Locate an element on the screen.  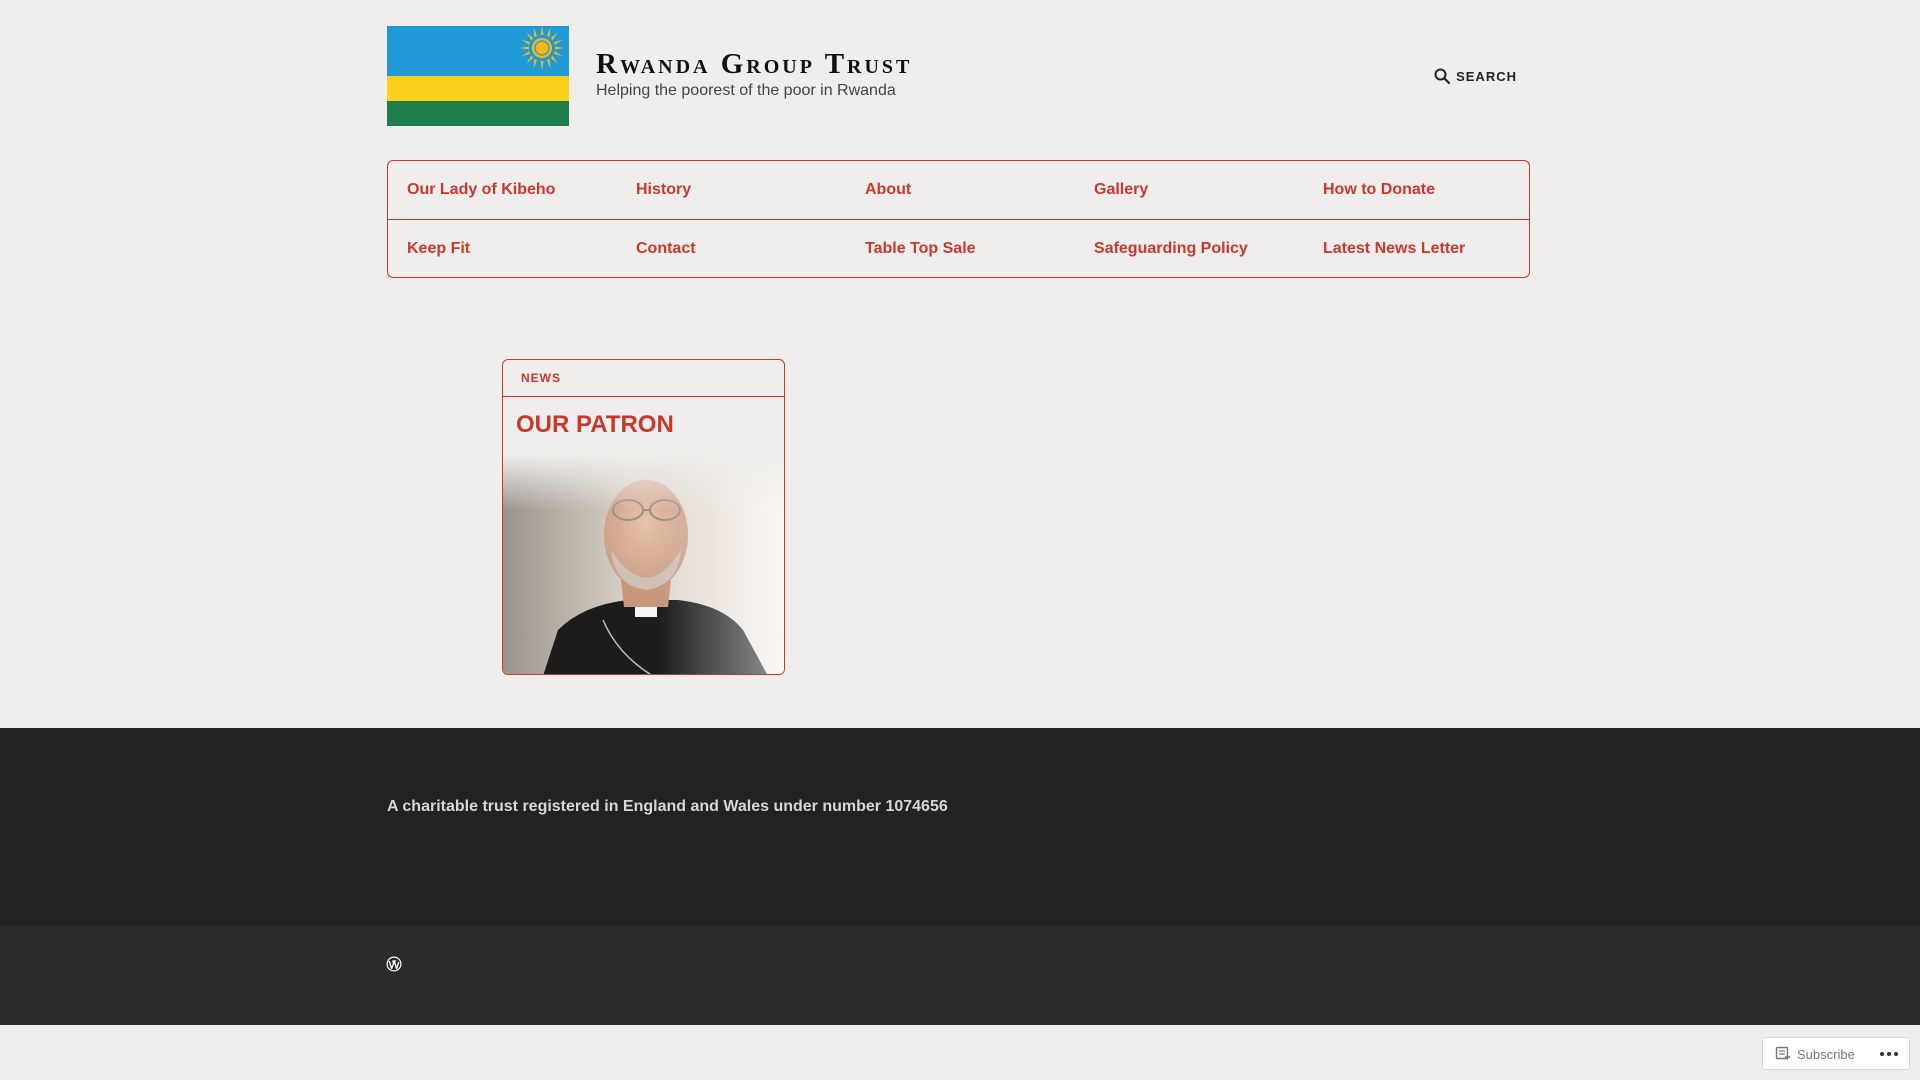
nav-item-safeguarding-policy: Safeguarding Policy is located at coordinates (1171, 249).